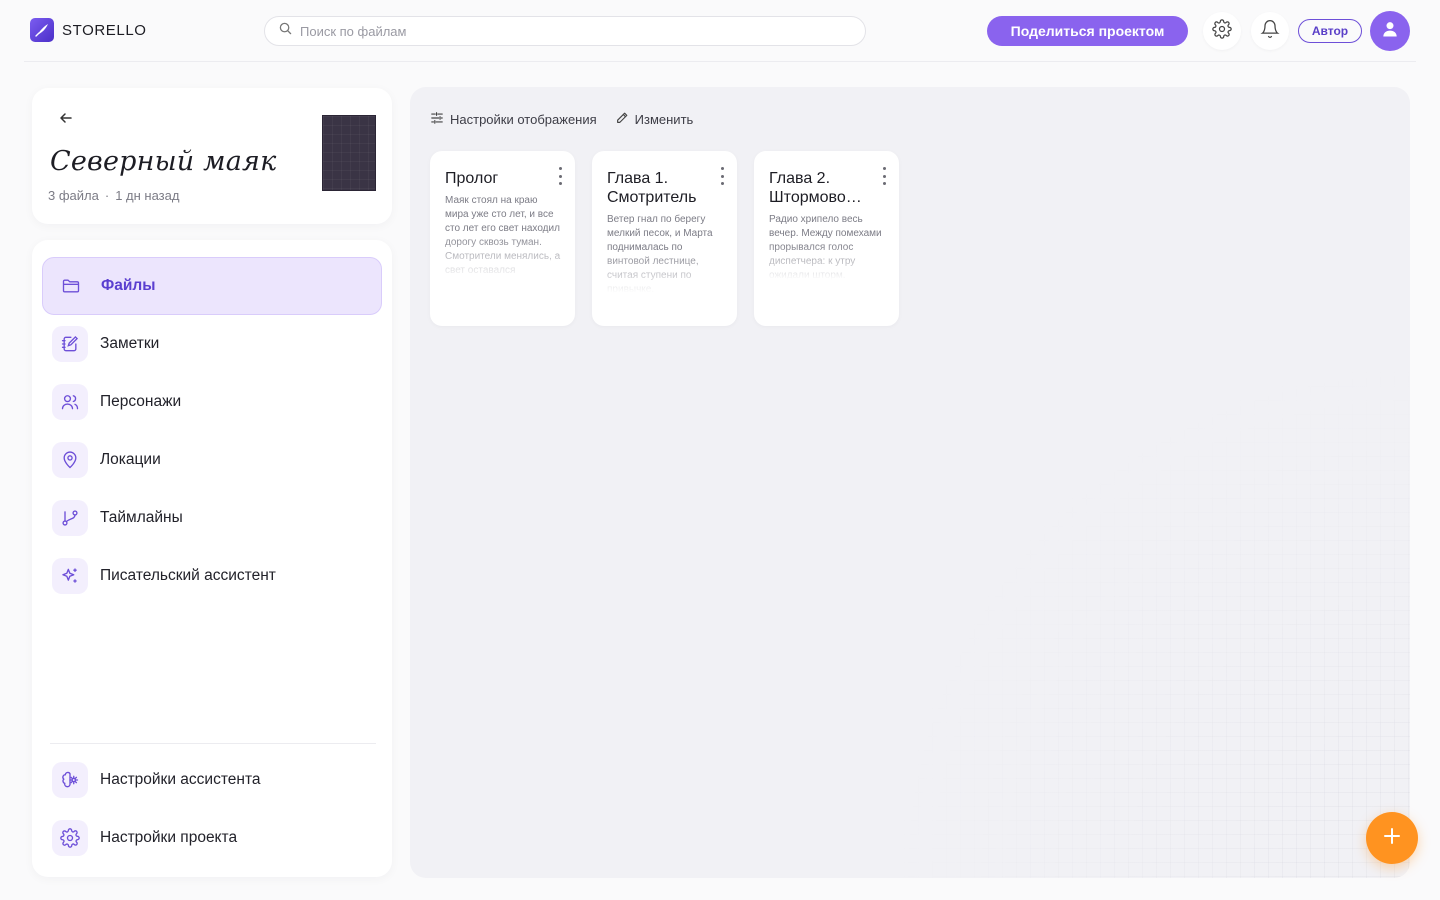  I want to click on share-project-button: Поделиться проектом, so click(1087, 31).